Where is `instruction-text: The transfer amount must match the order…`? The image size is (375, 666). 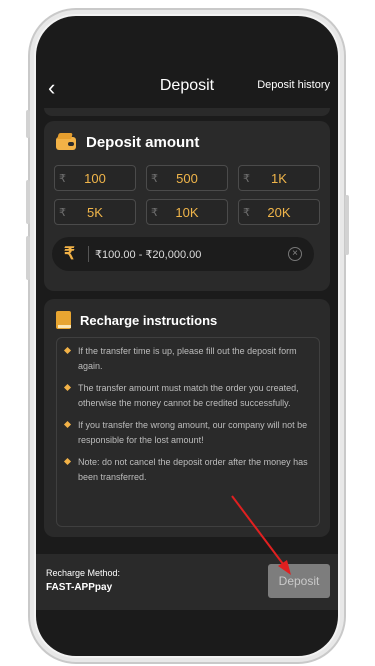
instruction-text: The transfer amount must match the order… is located at coordinates (188, 395).